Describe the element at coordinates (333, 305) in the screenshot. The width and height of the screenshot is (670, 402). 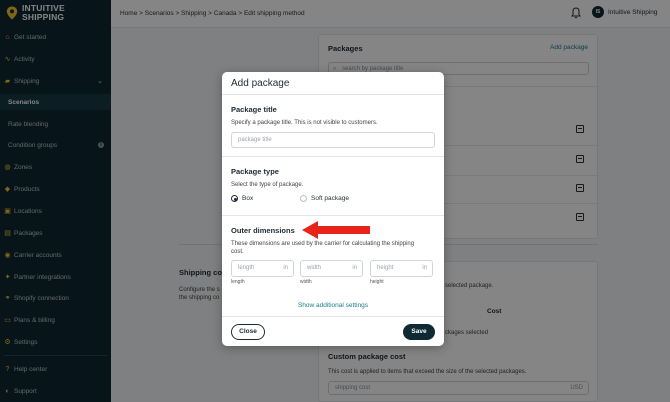
I see `show-additional-settings-link: Show additional settings` at that location.